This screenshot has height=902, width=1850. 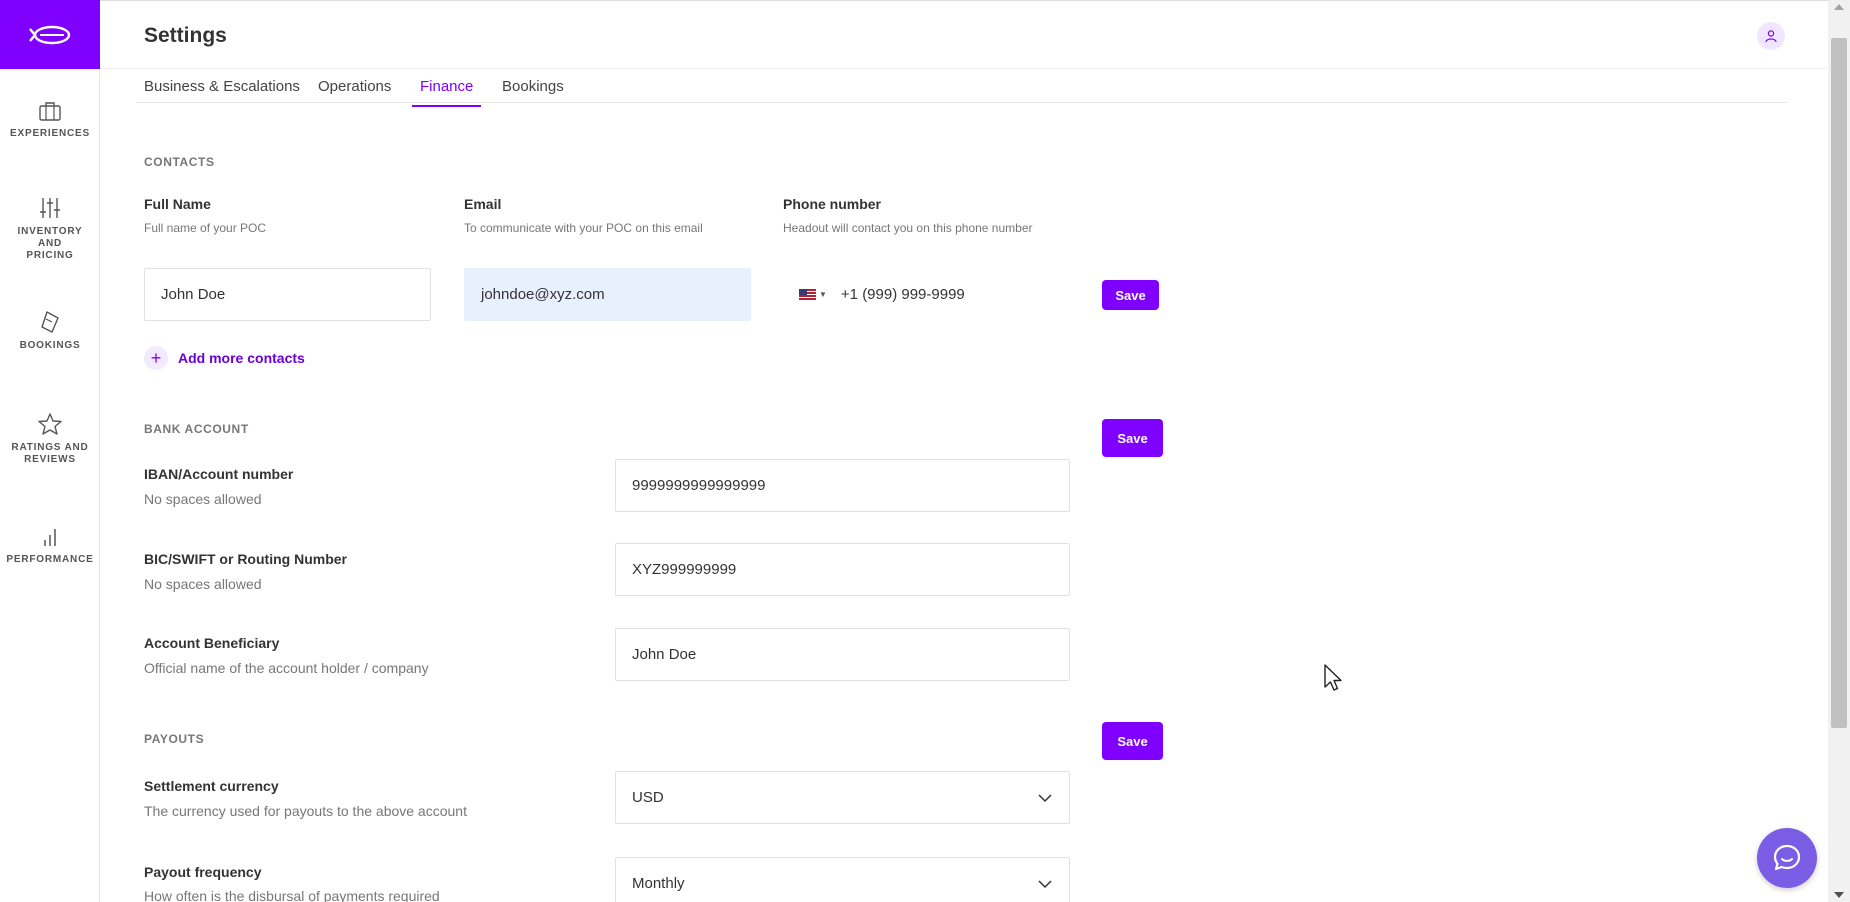 What do you see at coordinates (842, 654) in the screenshot?
I see `beneficiary-input: John Doe` at bounding box center [842, 654].